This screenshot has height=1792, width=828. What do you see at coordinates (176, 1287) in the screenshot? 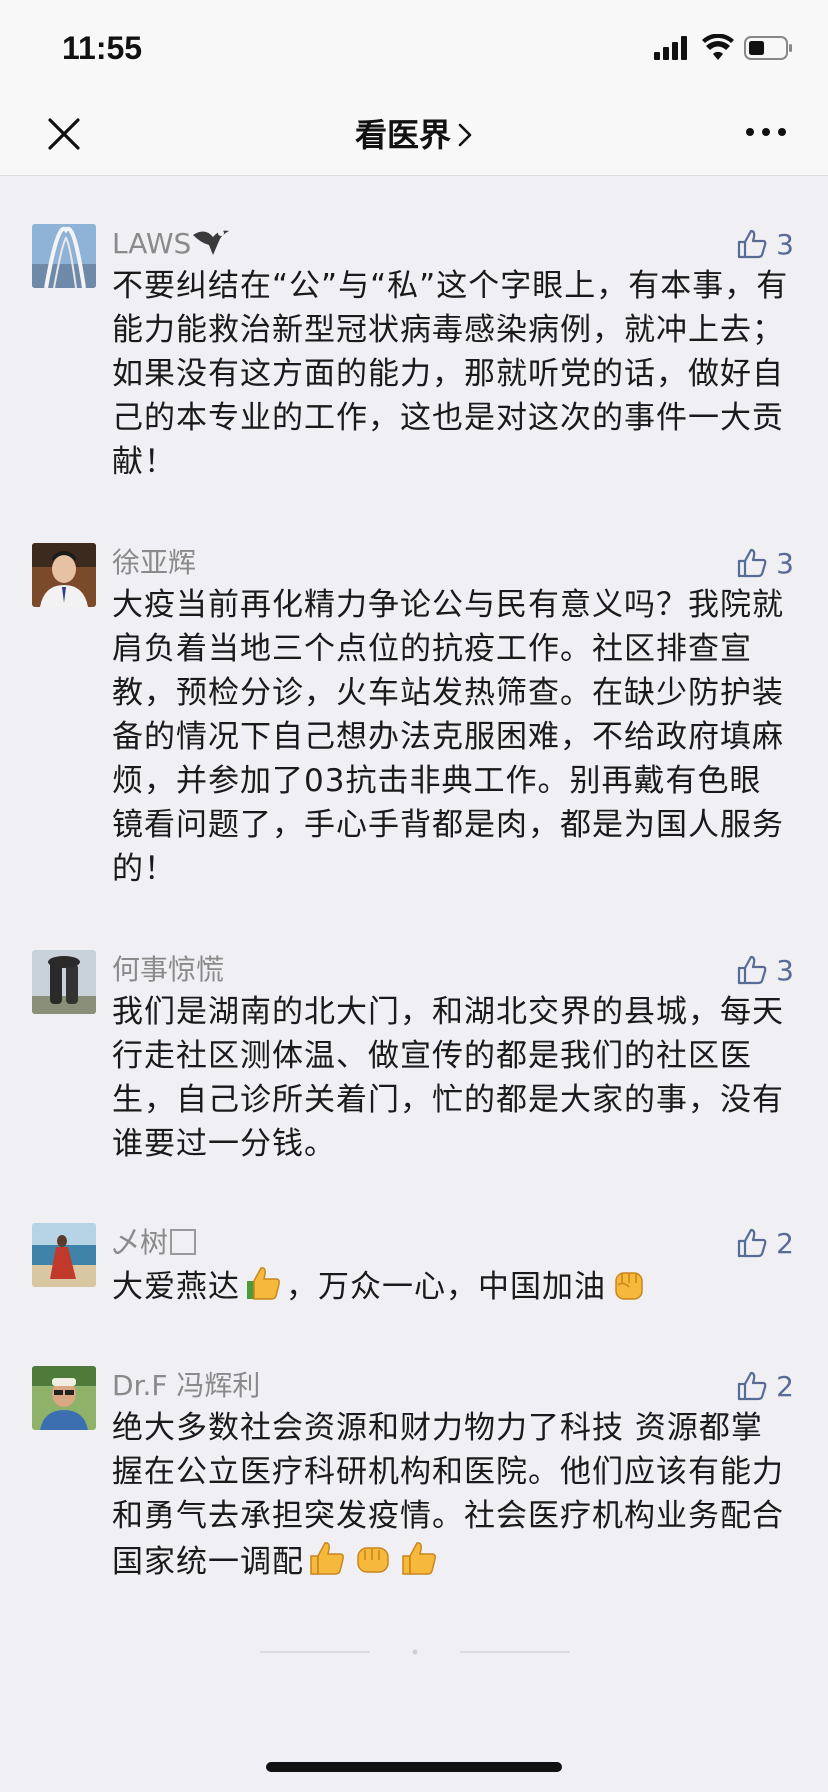
I see `comment-text-part: 大爱燕达` at bounding box center [176, 1287].